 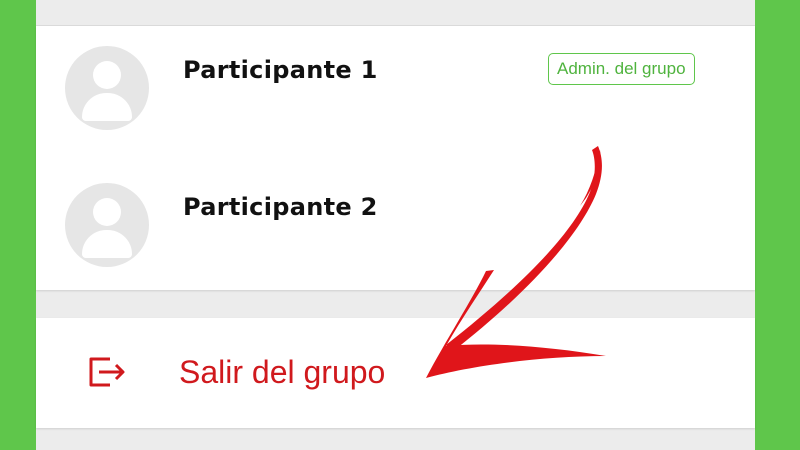 What do you see at coordinates (280, 207) in the screenshot?
I see `participant-name: Participante 2` at bounding box center [280, 207].